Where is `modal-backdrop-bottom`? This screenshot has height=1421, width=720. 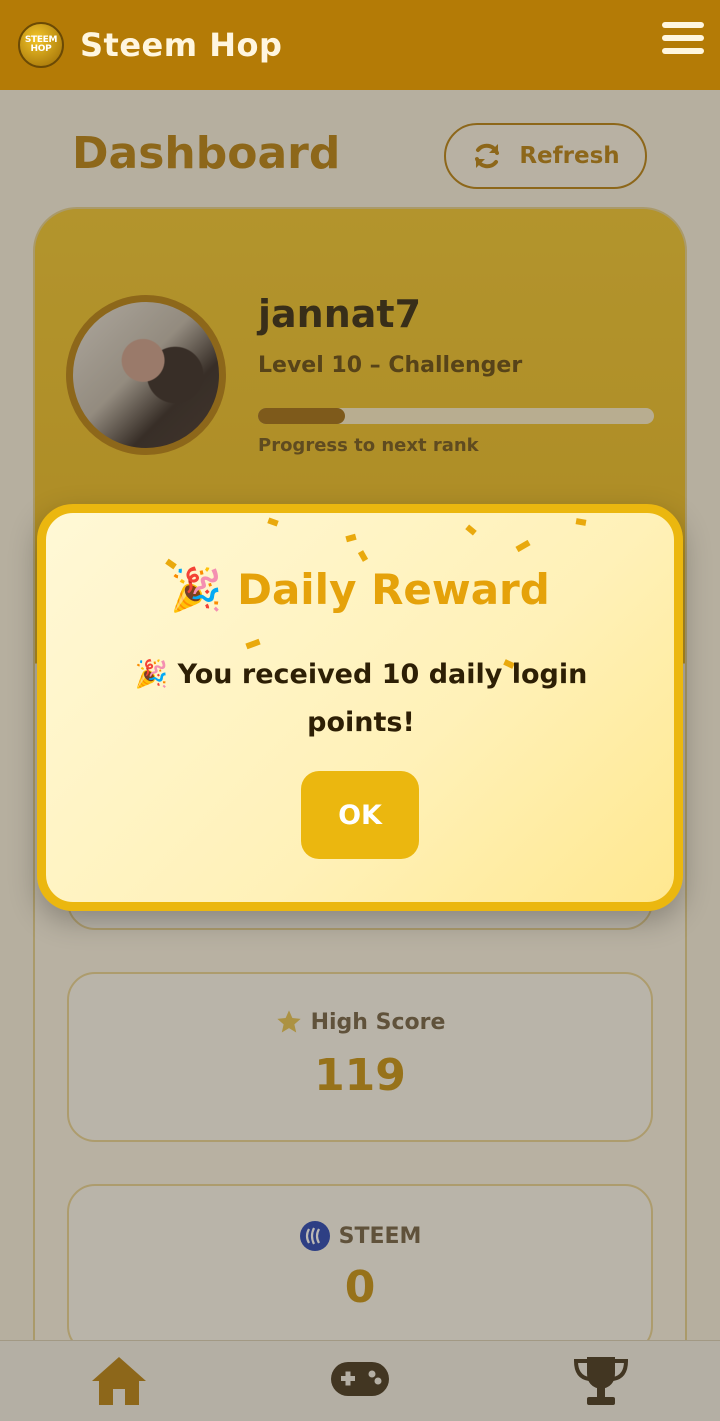
modal-backdrop-bottom is located at coordinates (360, 1380).